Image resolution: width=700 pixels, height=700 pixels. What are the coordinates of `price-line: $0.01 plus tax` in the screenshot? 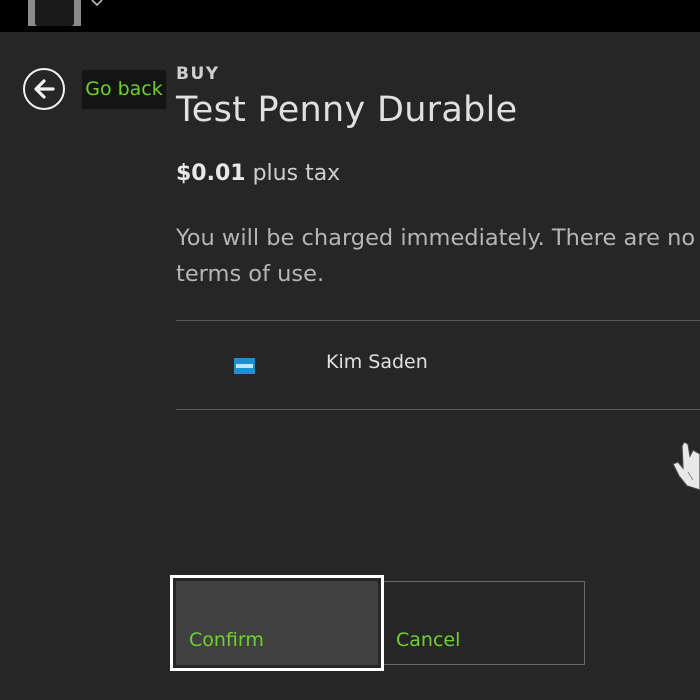 It's located at (258, 173).